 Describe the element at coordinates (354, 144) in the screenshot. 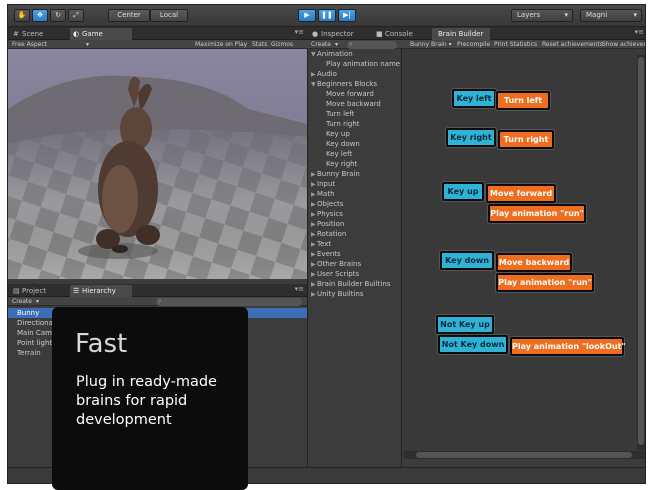

I see `tree-item: Key down` at that location.